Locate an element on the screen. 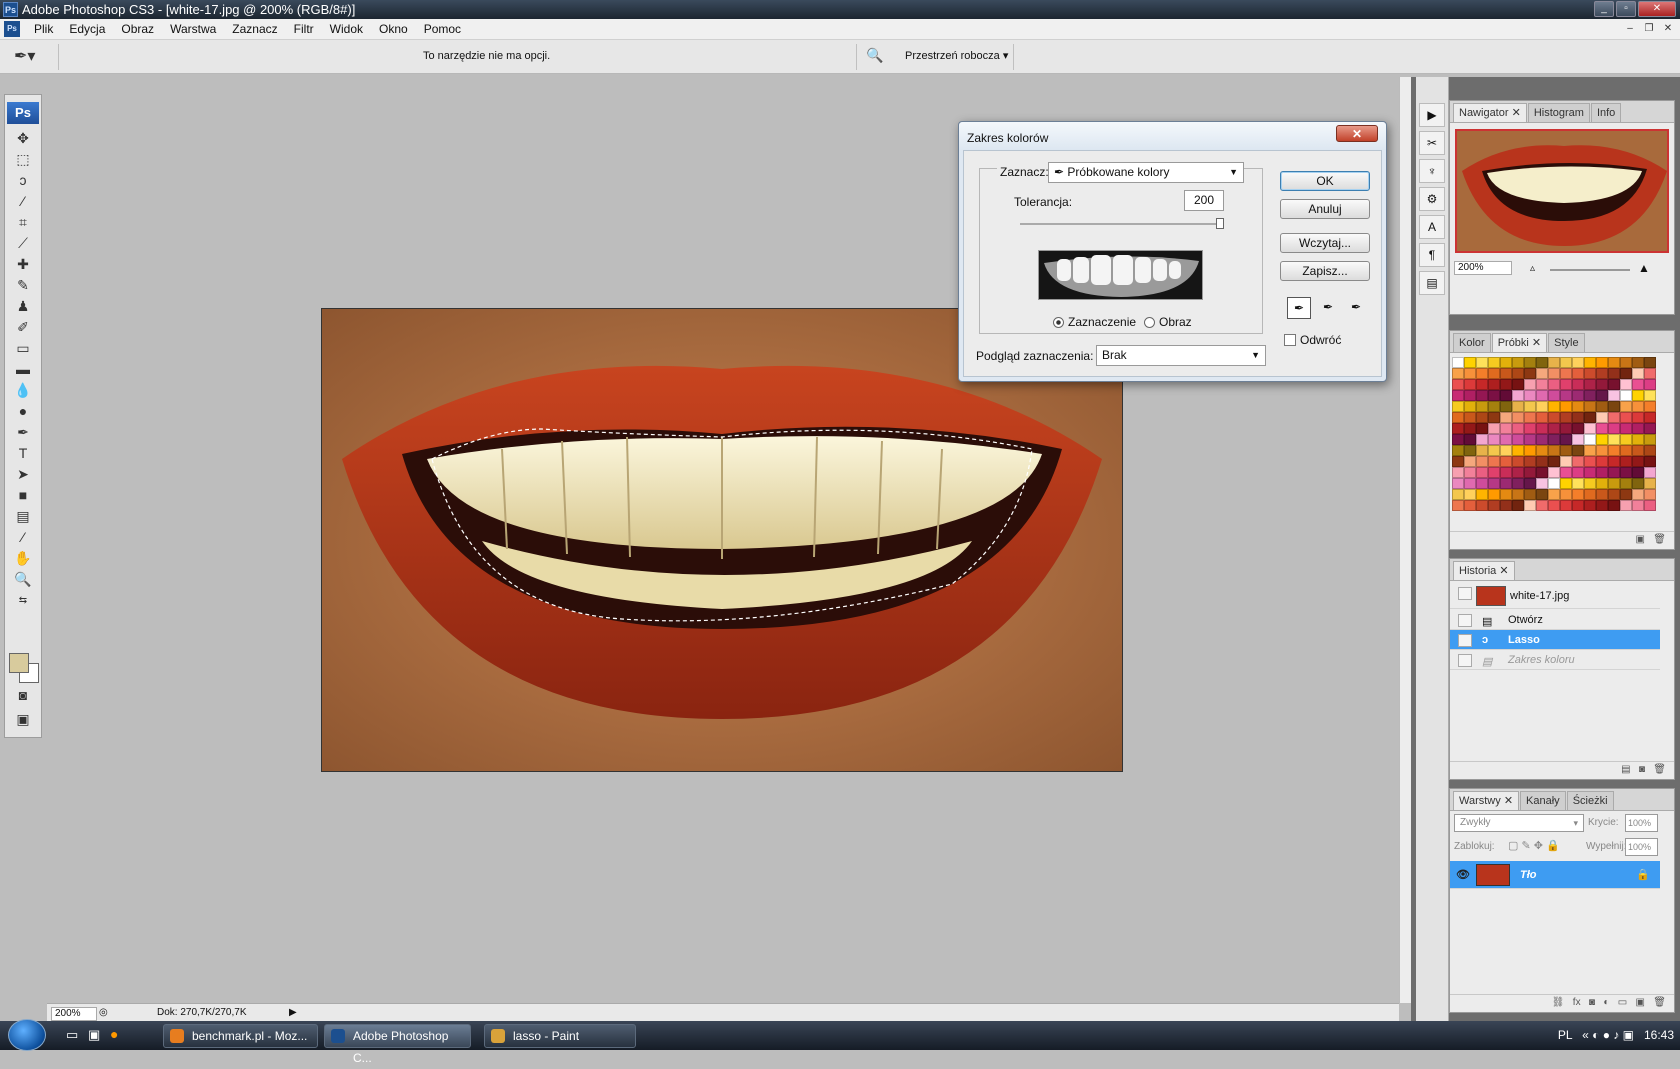  doc-restore-button: ❐ is located at coordinates (1649, 29).